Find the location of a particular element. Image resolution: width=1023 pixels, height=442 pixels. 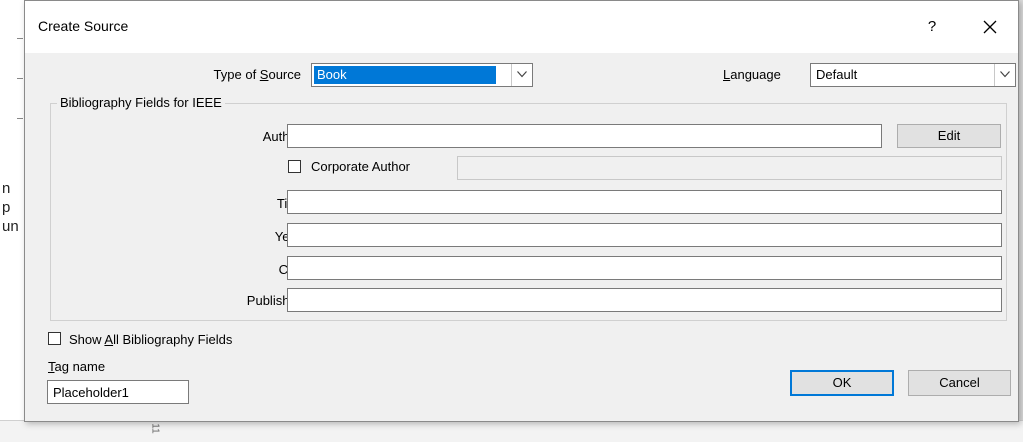

title-input is located at coordinates (644, 202).